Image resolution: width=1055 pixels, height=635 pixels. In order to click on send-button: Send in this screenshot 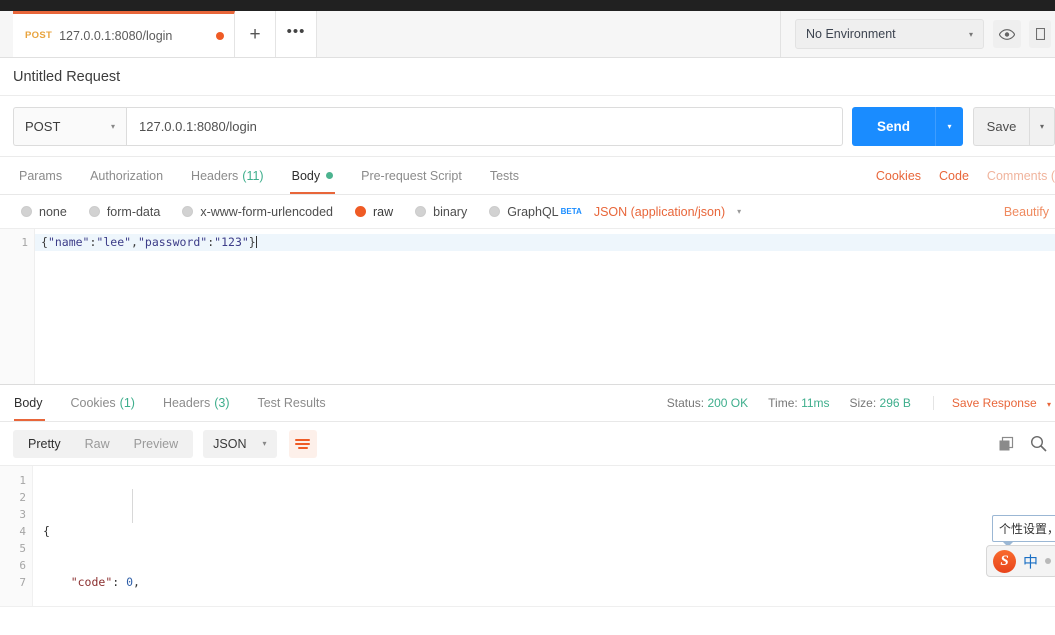, I will do `click(893, 126)`.